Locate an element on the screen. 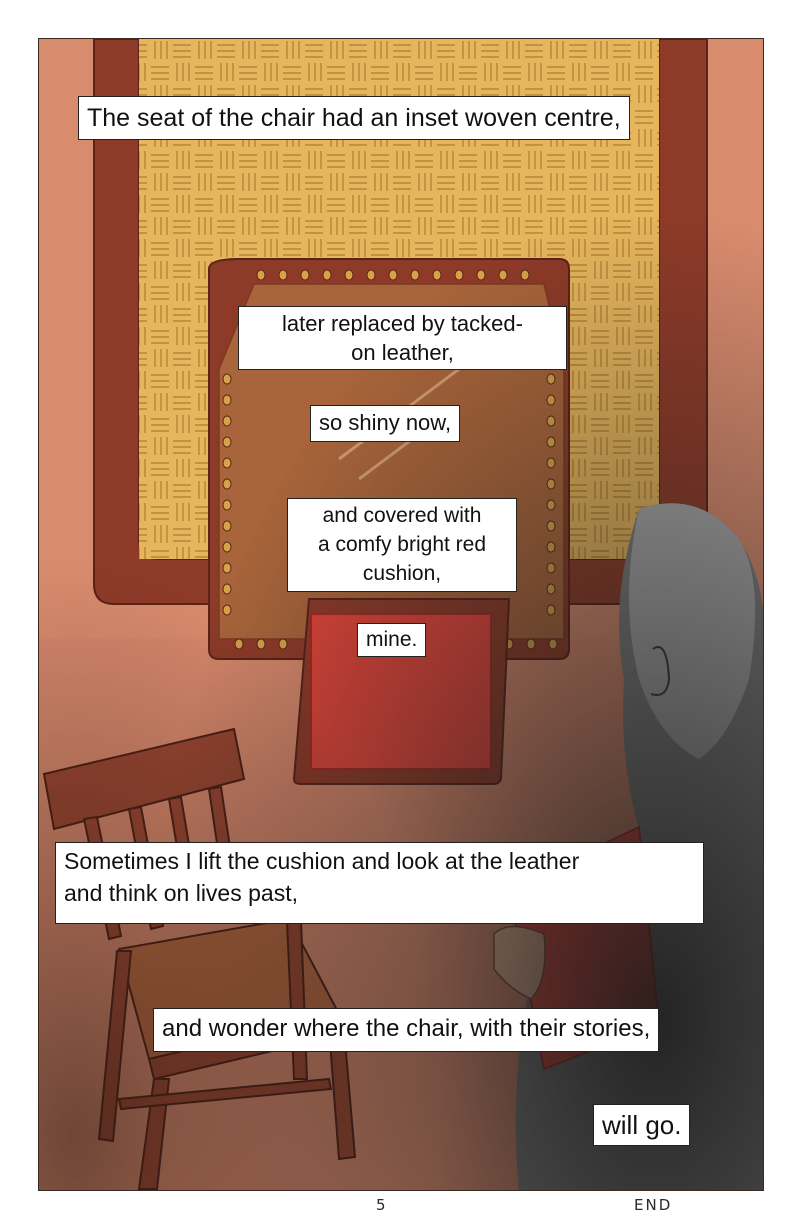 This screenshot has height=1223, width=800. page-number: 5 is located at coordinates (382, 1205).